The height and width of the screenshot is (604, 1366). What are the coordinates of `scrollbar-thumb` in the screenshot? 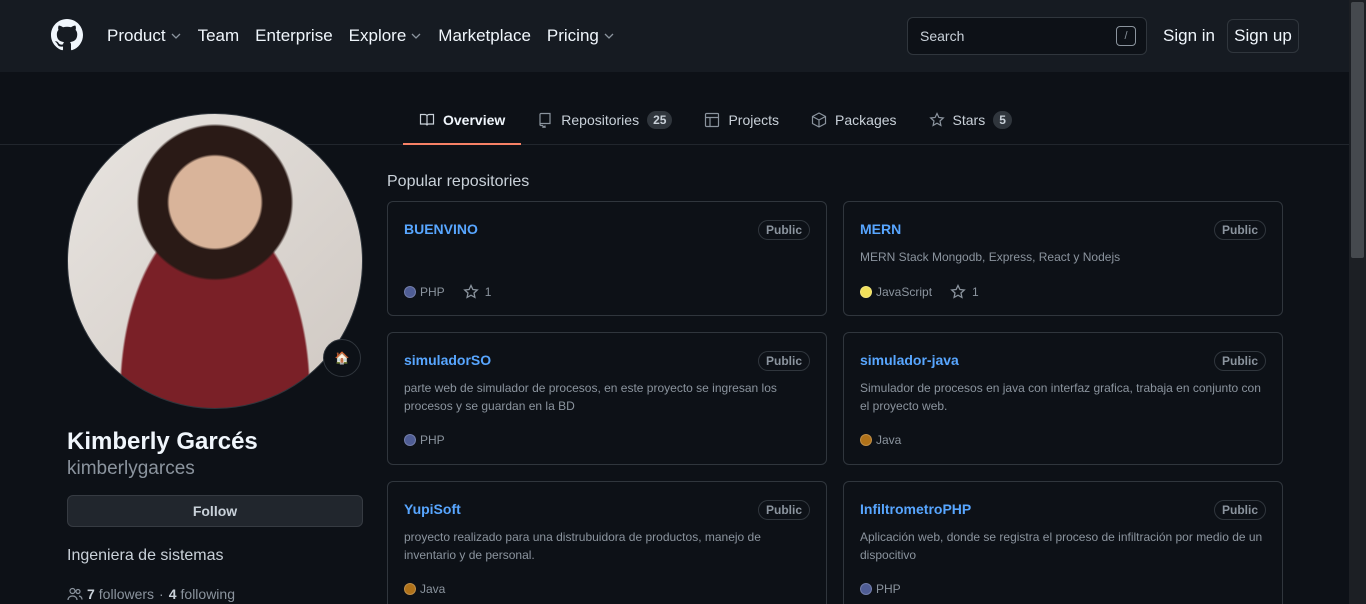 It's located at (1357, 130).